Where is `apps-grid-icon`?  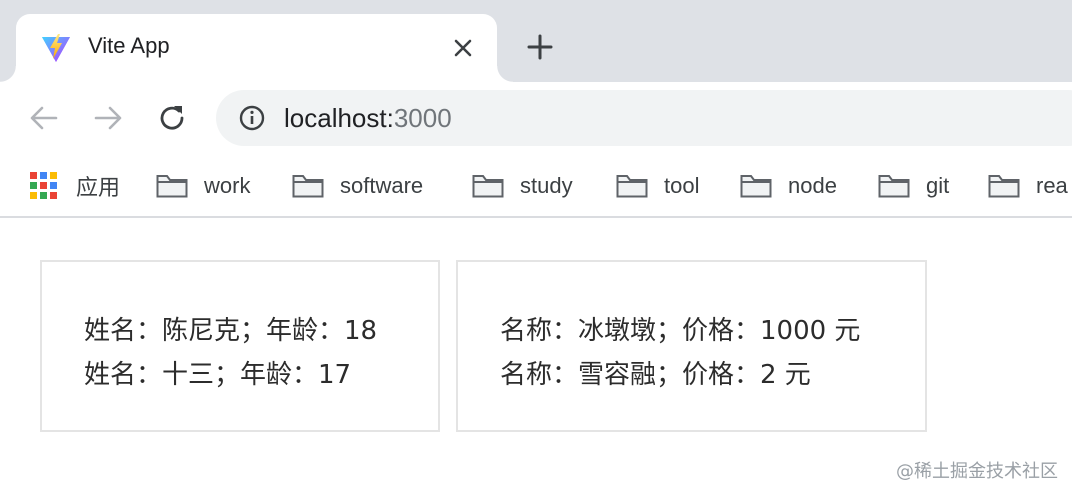
apps-grid-icon is located at coordinates (44, 186).